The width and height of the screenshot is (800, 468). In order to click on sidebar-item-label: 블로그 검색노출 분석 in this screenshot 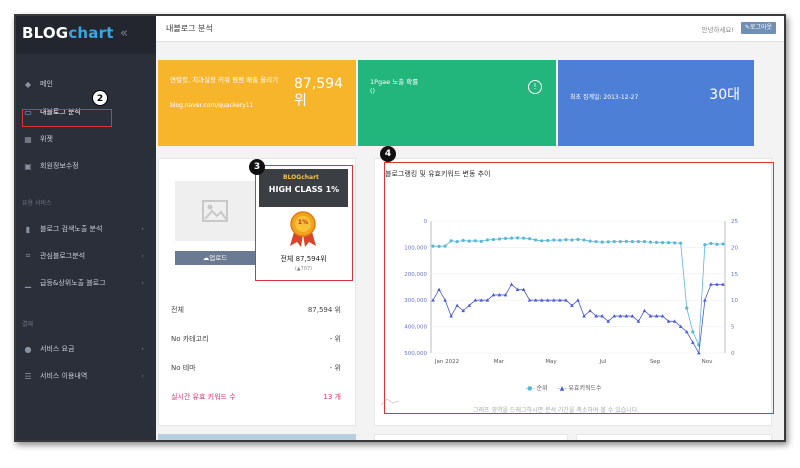, I will do `click(71, 229)`.